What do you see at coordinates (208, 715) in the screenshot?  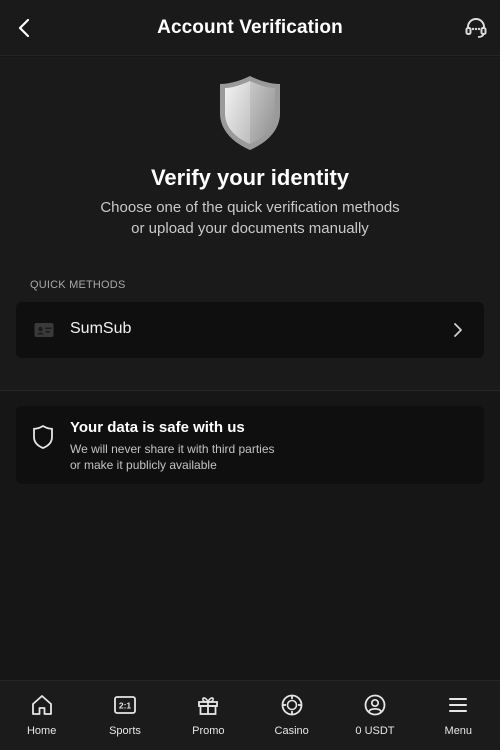 I see `nav-item-promo: Promo` at bounding box center [208, 715].